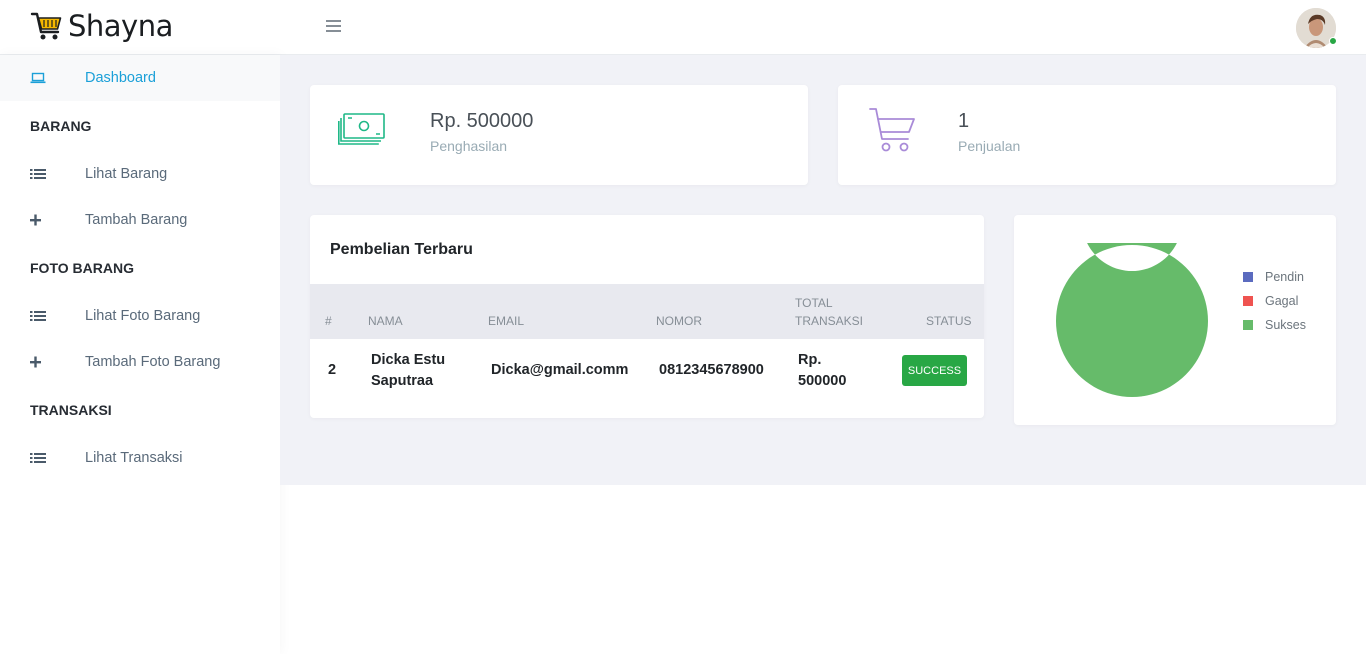 This screenshot has width=1366, height=654. I want to click on legend-label: Pendin, so click(1284, 277).